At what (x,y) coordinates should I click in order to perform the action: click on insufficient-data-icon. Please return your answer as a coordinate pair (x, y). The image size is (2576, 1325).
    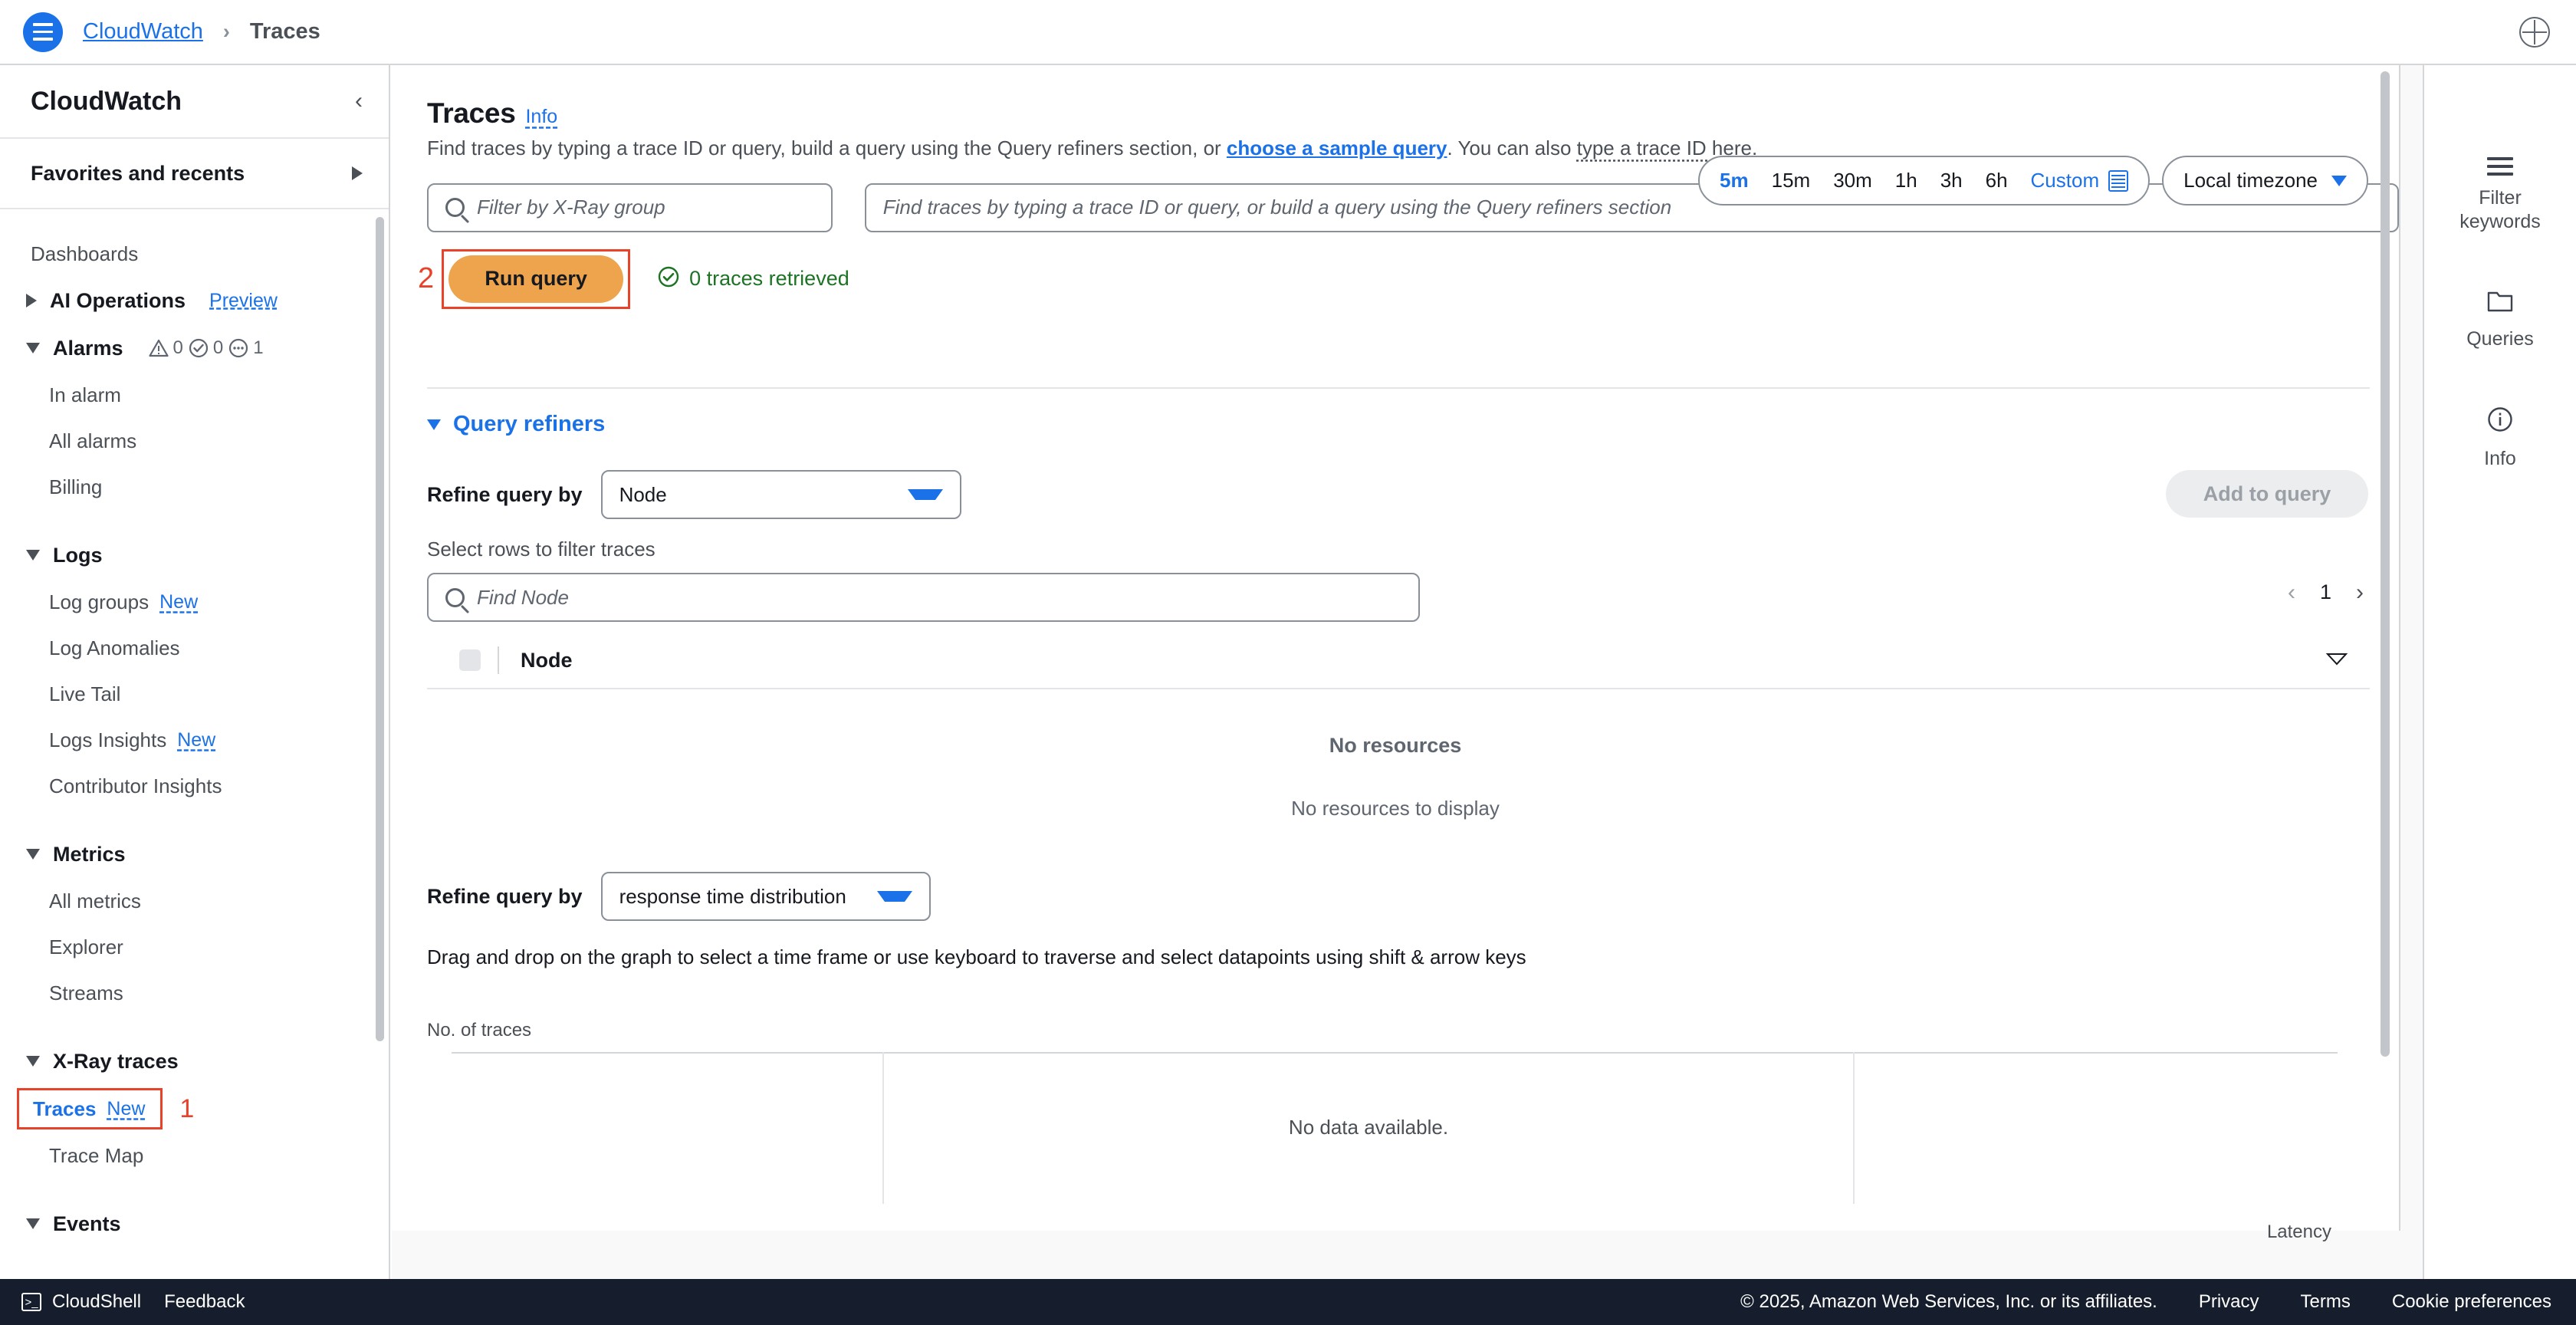
    Looking at the image, I should click on (238, 348).